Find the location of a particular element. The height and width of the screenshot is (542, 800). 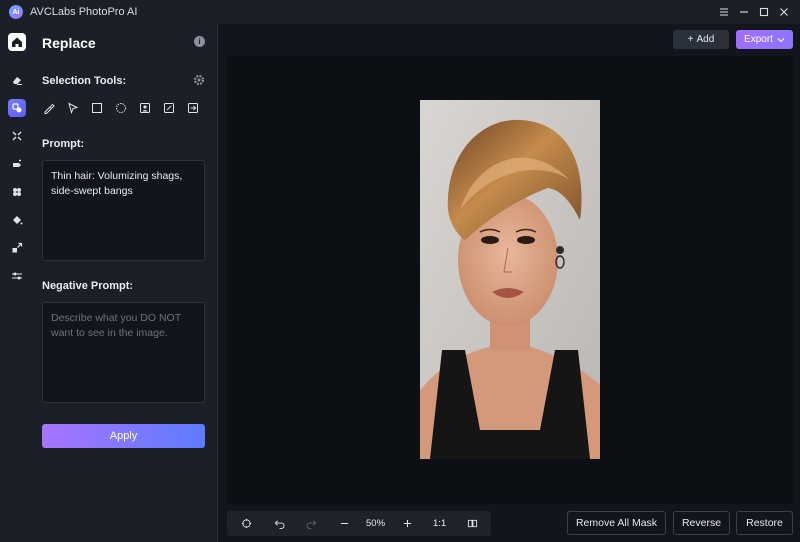

portrait-photo is located at coordinates (510, 279).